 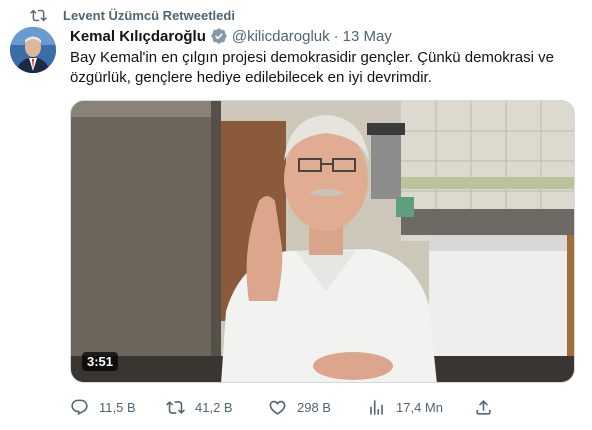 I want to click on avatar, so click(x=33, y=50).